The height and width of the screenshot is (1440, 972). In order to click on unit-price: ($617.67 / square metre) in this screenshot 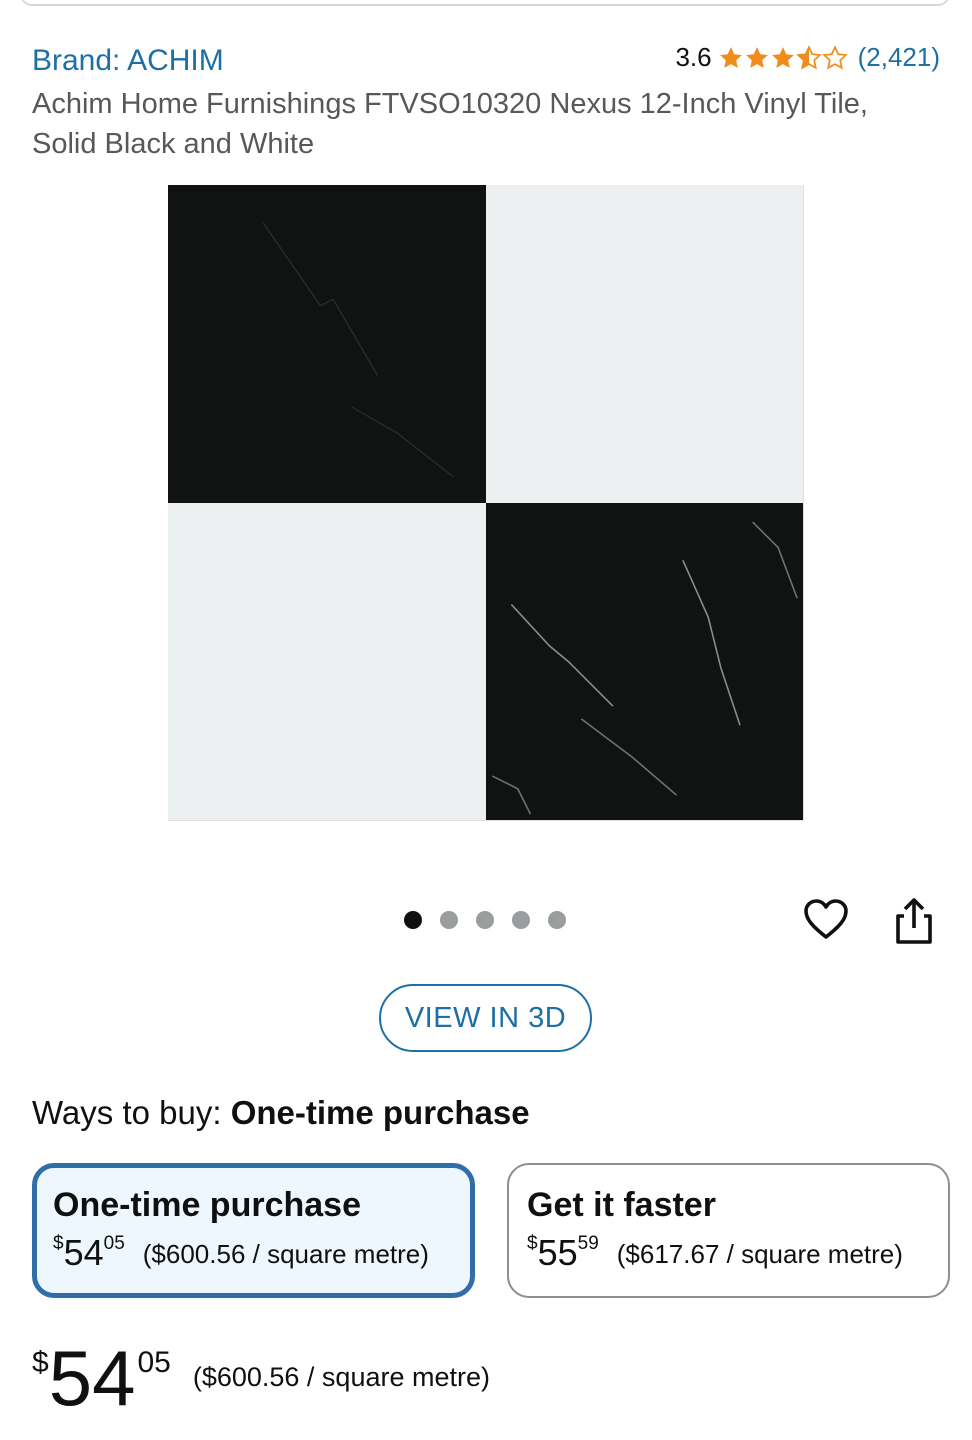, I will do `click(759, 1254)`.